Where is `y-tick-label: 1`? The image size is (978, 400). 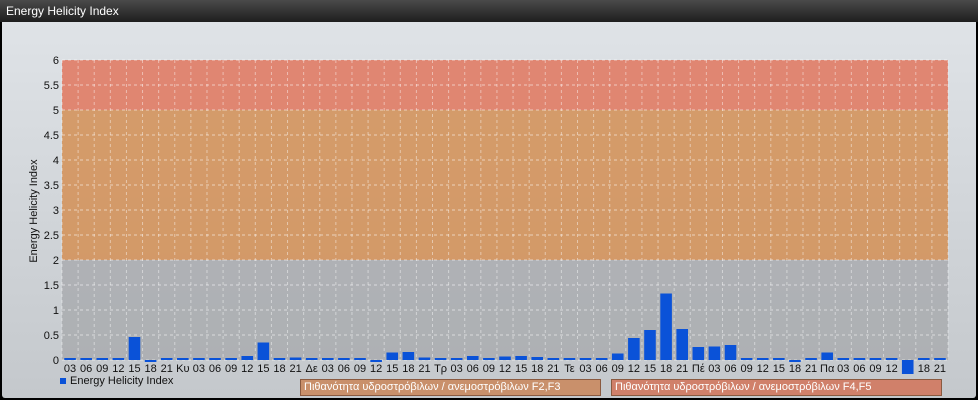
y-tick-label: 1 is located at coordinates (56, 311).